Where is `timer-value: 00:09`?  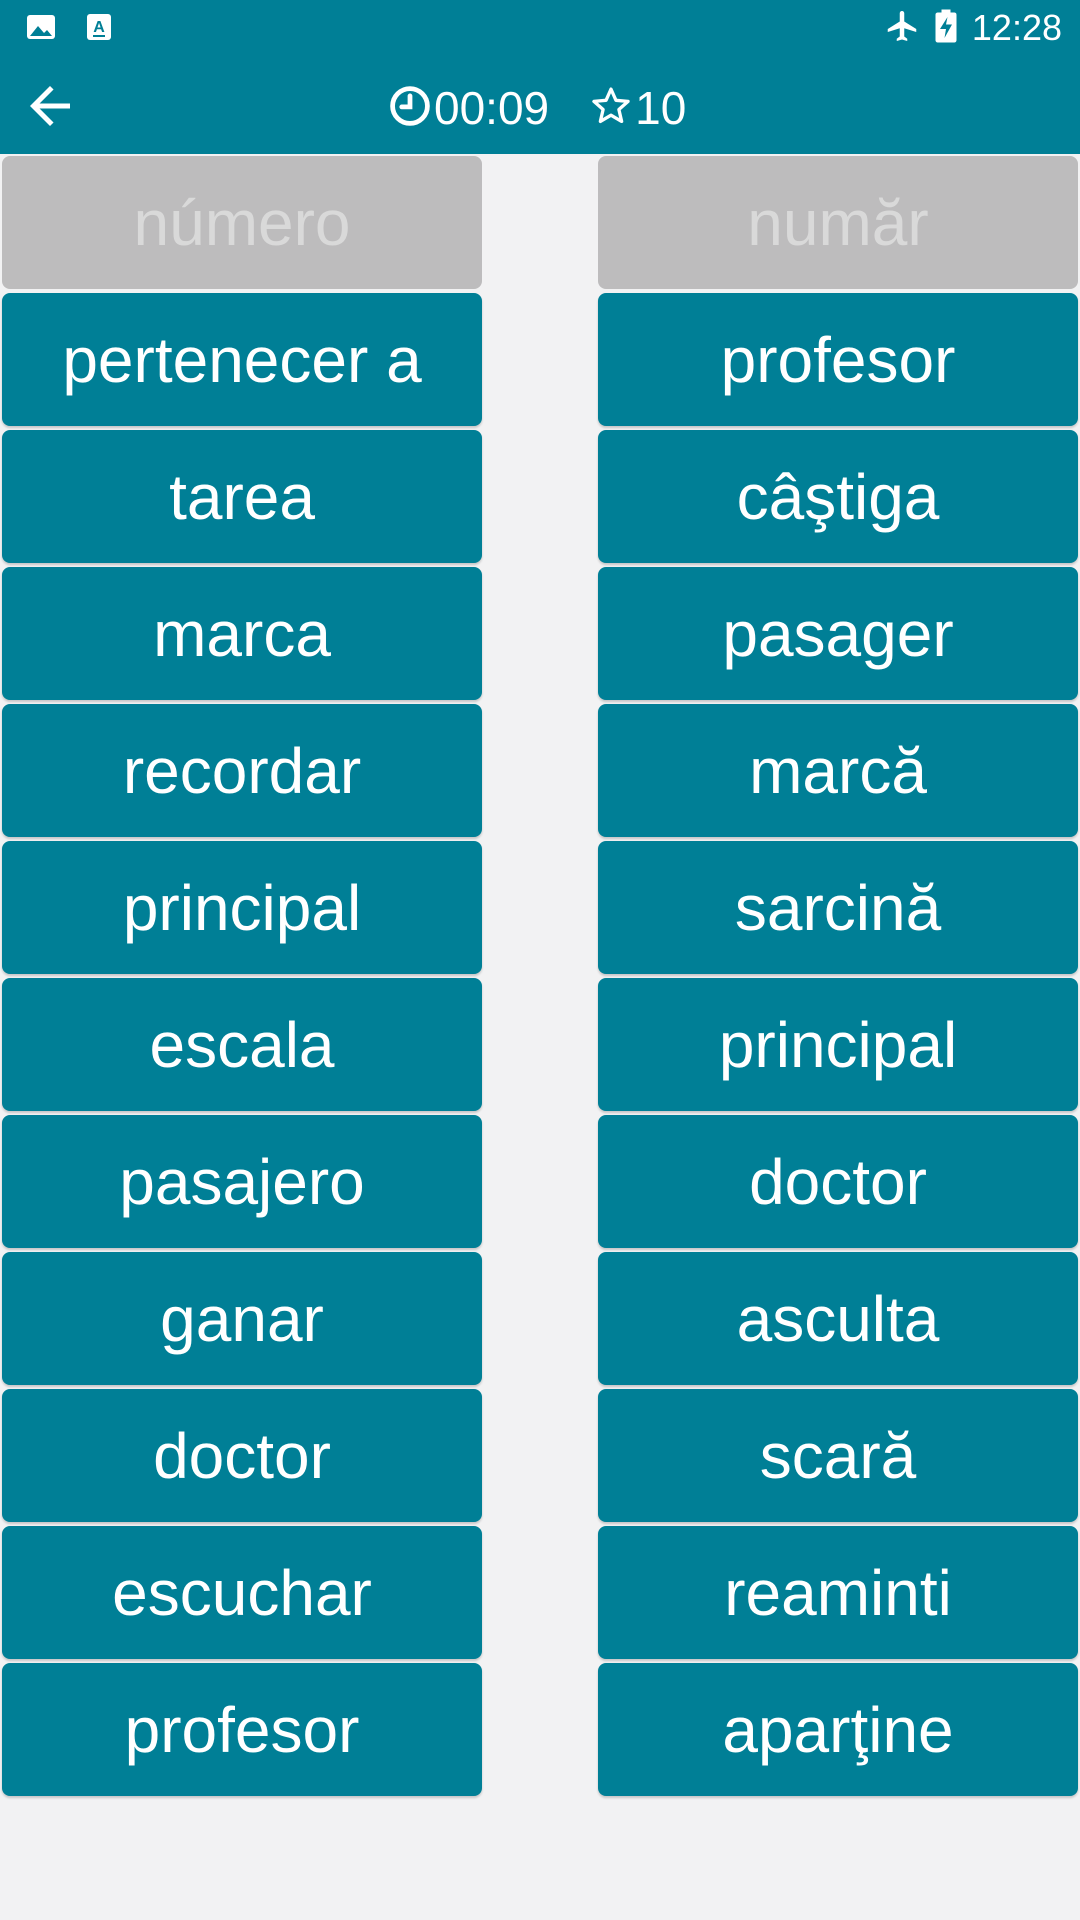 timer-value: 00:09 is located at coordinates (492, 108).